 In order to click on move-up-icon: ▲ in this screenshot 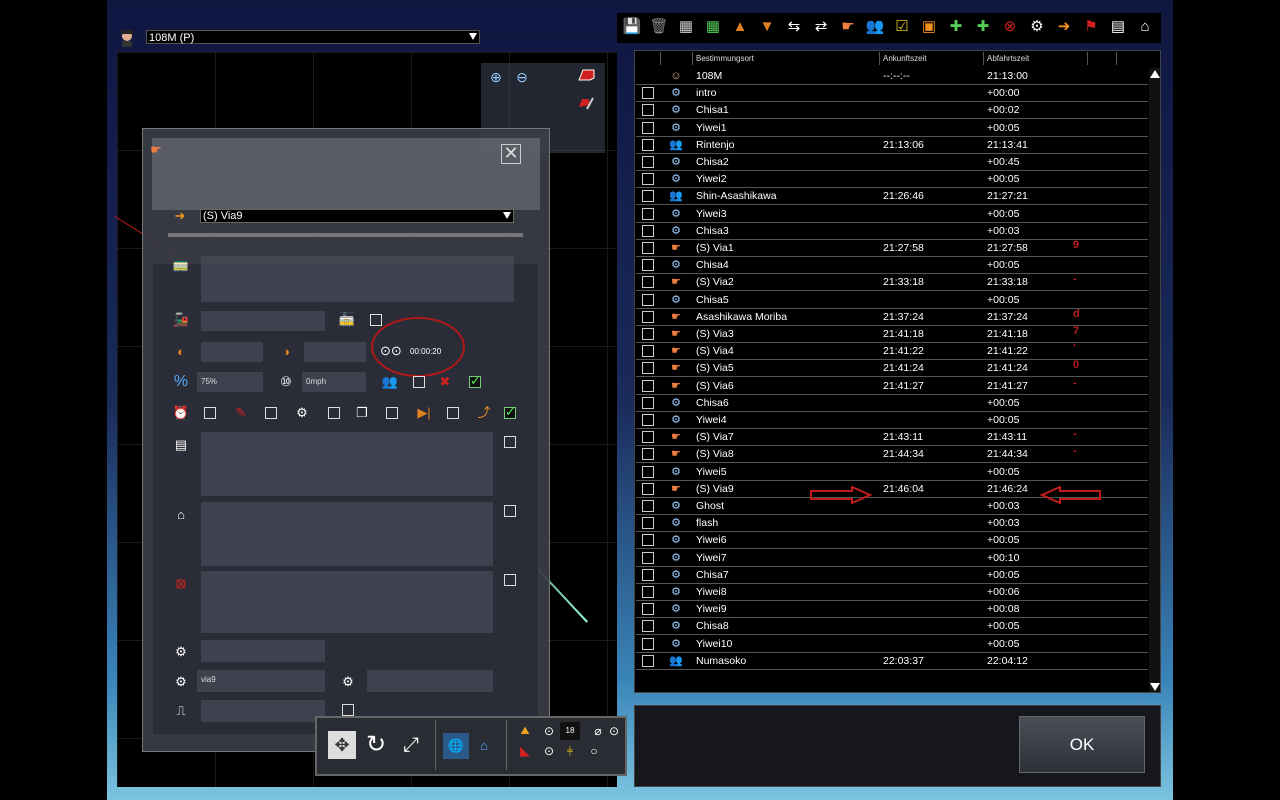, I will do `click(740, 27)`.